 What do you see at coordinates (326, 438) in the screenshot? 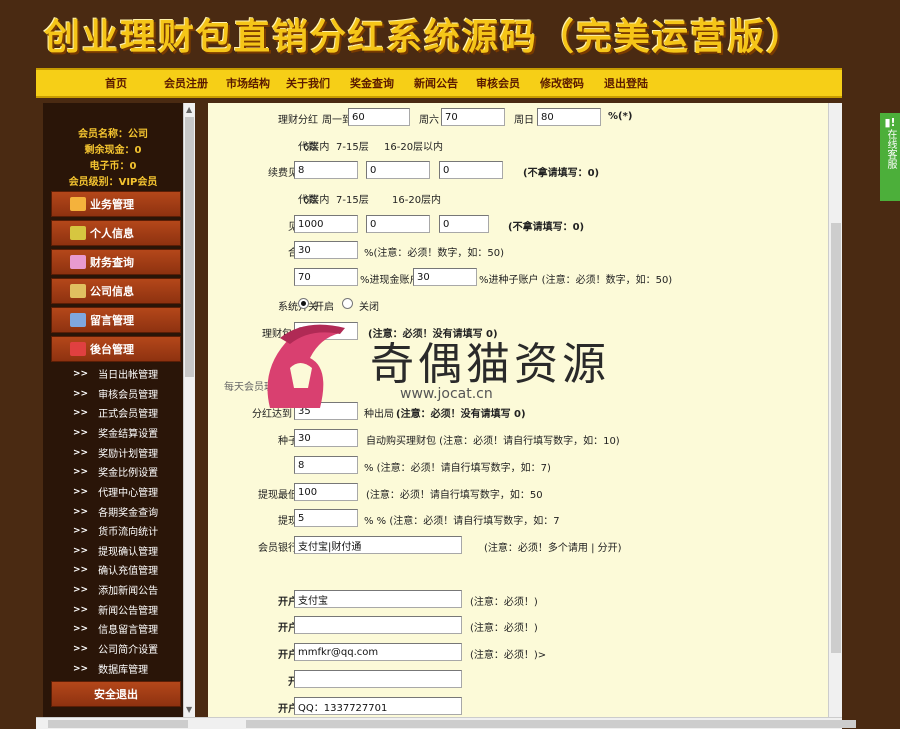
I see `seed-account-input: 30` at bounding box center [326, 438].